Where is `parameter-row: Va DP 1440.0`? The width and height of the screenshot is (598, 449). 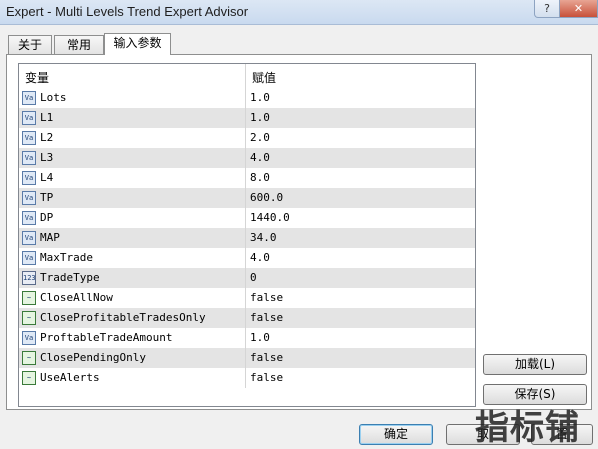 parameter-row: Va DP 1440.0 is located at coordinates (247, 218).